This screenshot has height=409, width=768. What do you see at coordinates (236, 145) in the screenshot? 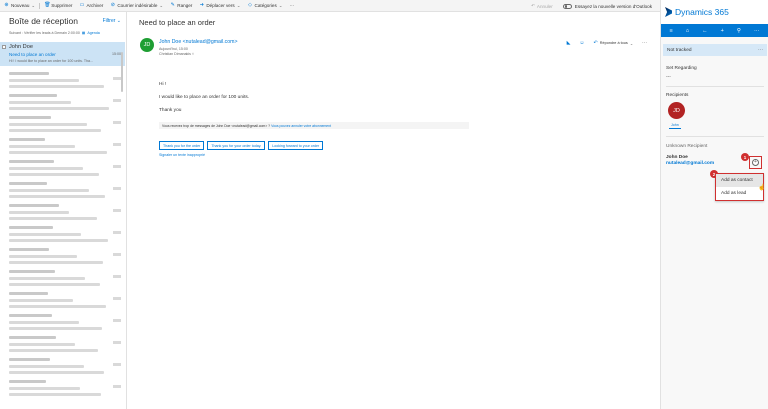
I see `quick-reply-button: Thank you for your order today.` at bounding box center [236, 145].